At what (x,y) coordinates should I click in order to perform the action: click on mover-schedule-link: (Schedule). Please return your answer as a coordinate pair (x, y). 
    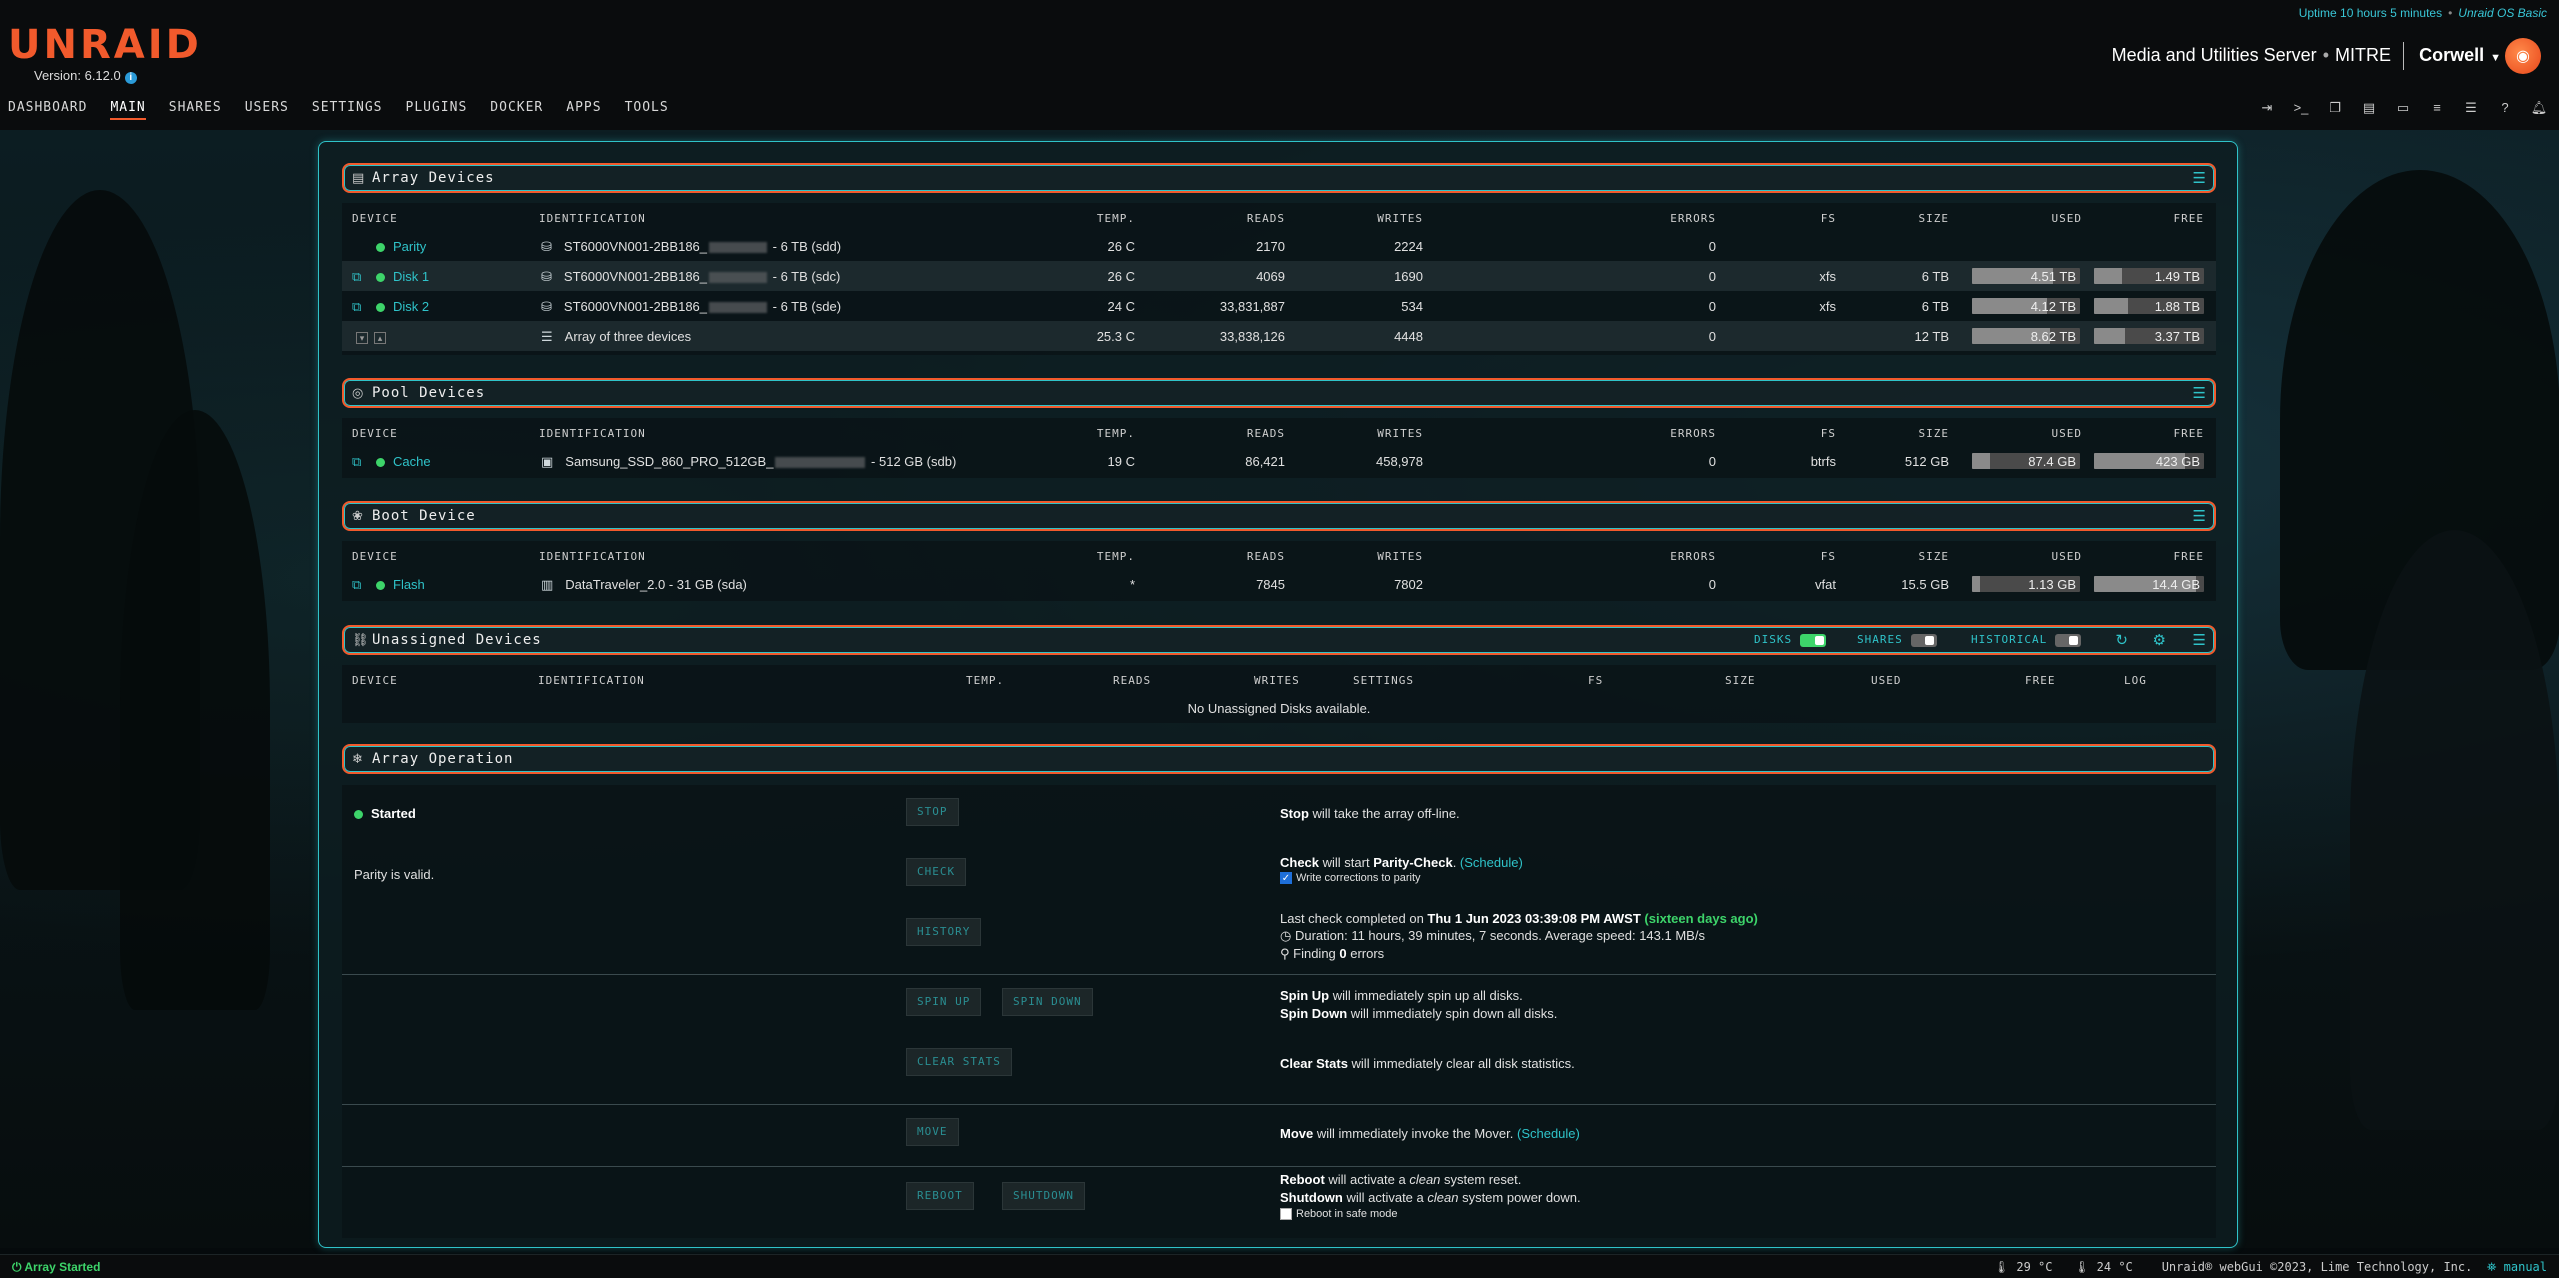
    Looking at the image, I should click on (1548, 1133).